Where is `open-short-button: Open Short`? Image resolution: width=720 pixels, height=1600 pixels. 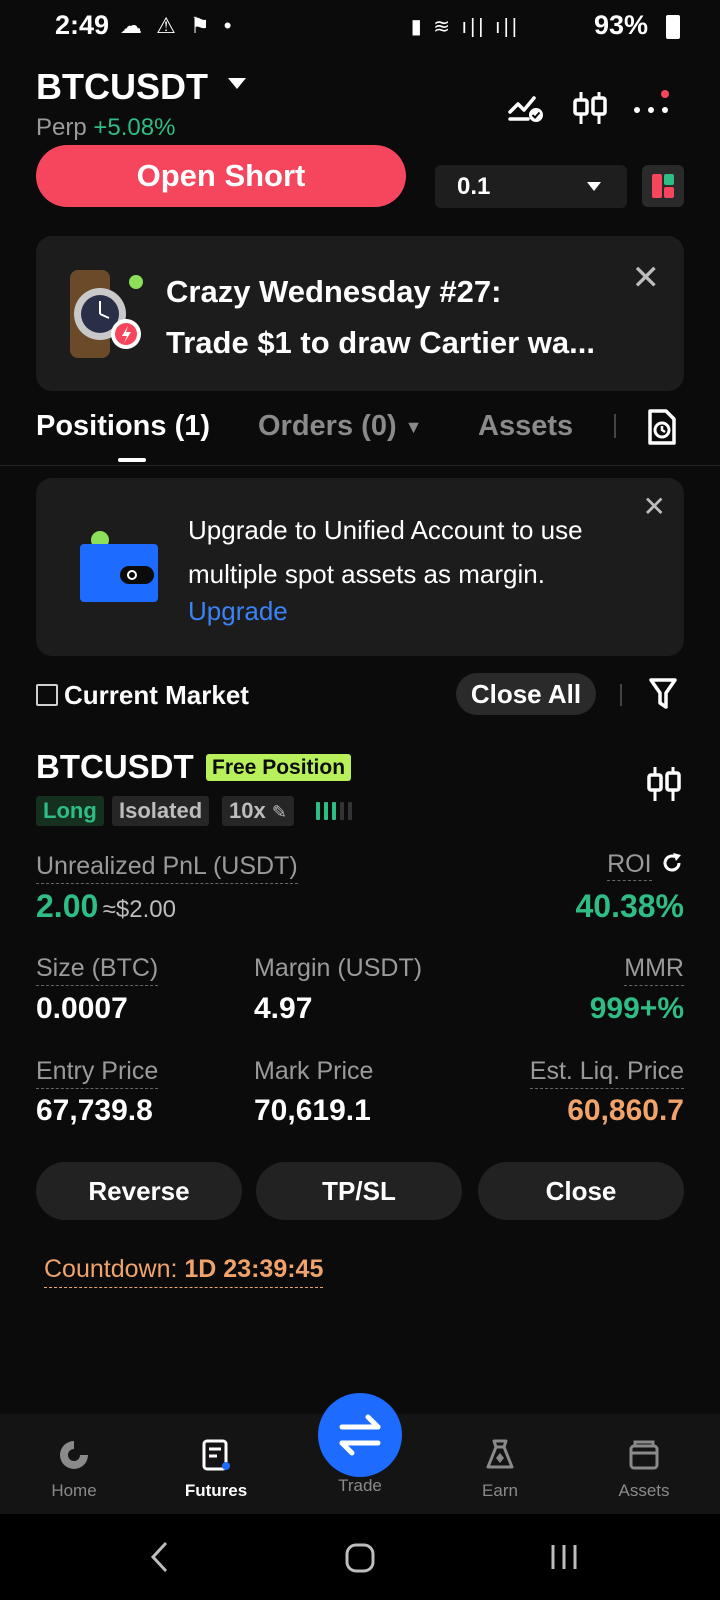
open-short-button: Open Short is located at coordinates (221, 176).